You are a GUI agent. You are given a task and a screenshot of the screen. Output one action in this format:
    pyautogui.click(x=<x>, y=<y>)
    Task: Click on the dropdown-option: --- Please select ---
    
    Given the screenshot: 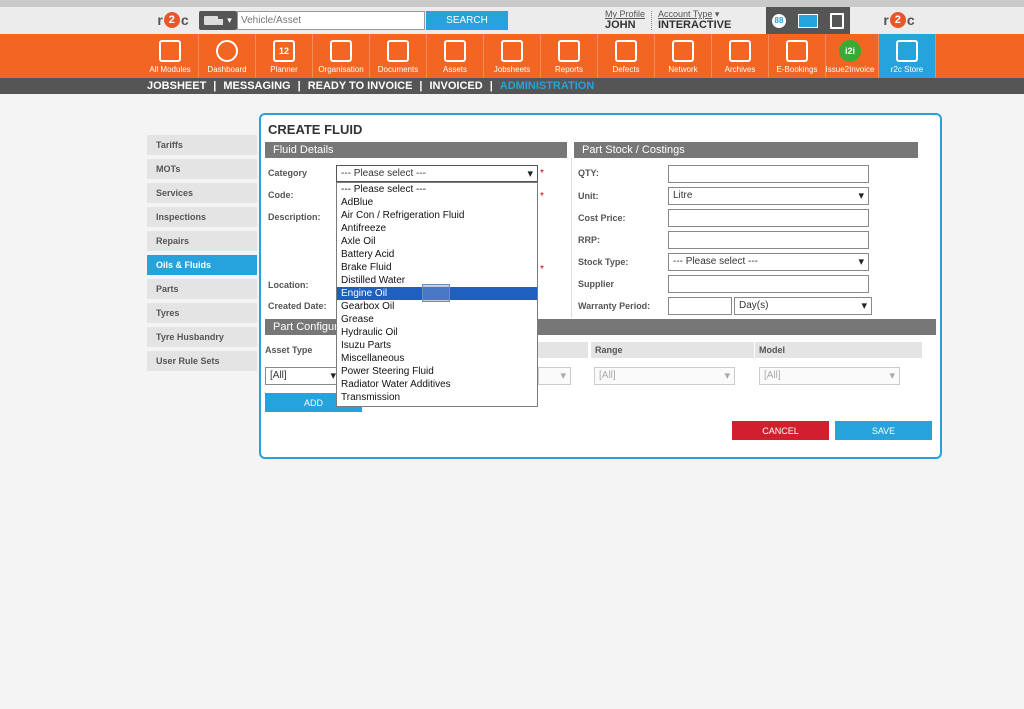 What is the action you would take?
    pyautogui.click(x=437, y=189)
    